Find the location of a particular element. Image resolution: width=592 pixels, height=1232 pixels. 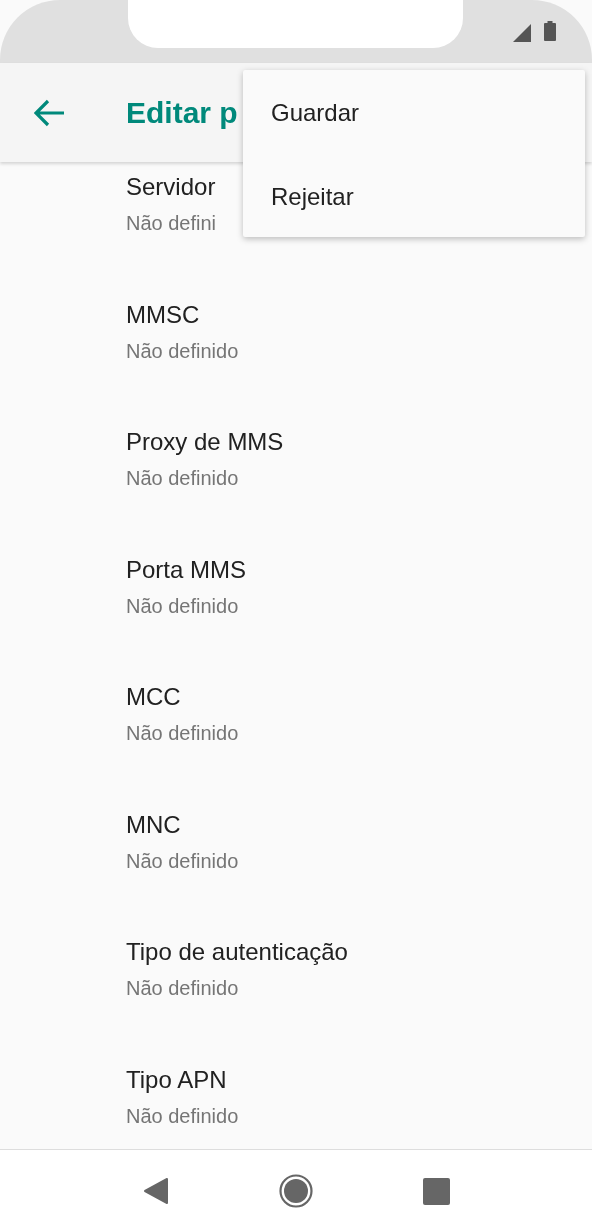

recents-icon is located at coordinates (436, 1191).